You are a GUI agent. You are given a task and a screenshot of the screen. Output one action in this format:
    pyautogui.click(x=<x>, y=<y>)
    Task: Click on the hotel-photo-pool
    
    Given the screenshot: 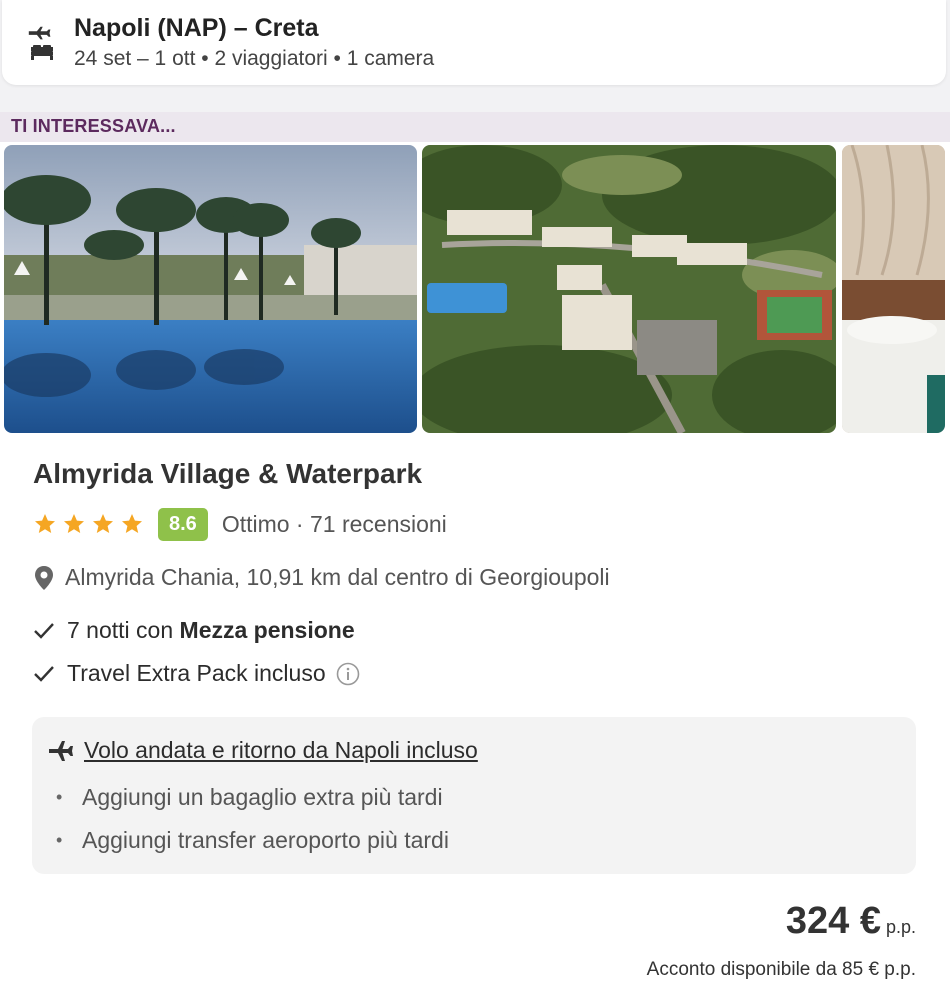 What is the action you would take?
    pyautogui.click(x=210, y=289)
    